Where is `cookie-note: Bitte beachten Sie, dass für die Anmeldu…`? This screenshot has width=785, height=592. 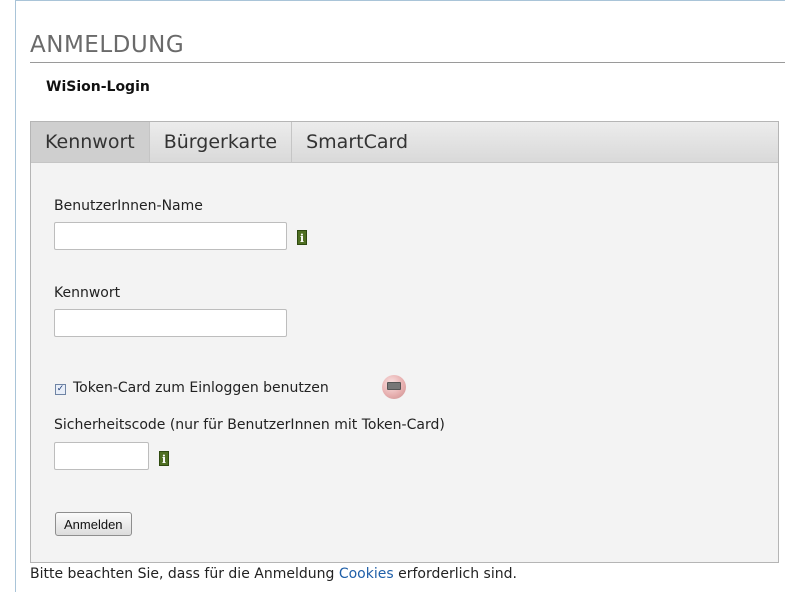
cookie-note: Bitte beachten Sie, dass für die Anmeldu… is located at coordinates (273, 574).